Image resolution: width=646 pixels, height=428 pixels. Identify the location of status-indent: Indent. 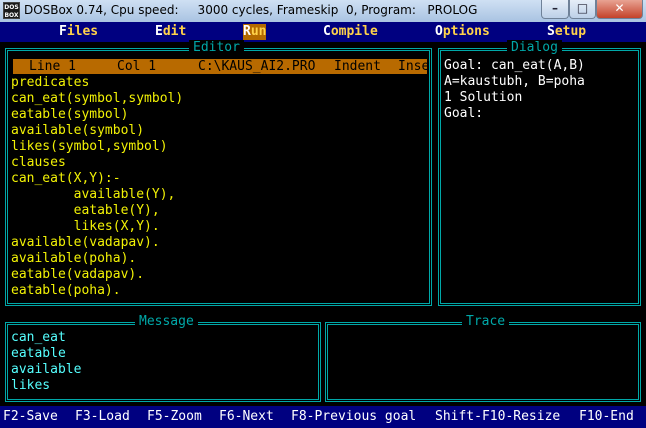
(357, 66).